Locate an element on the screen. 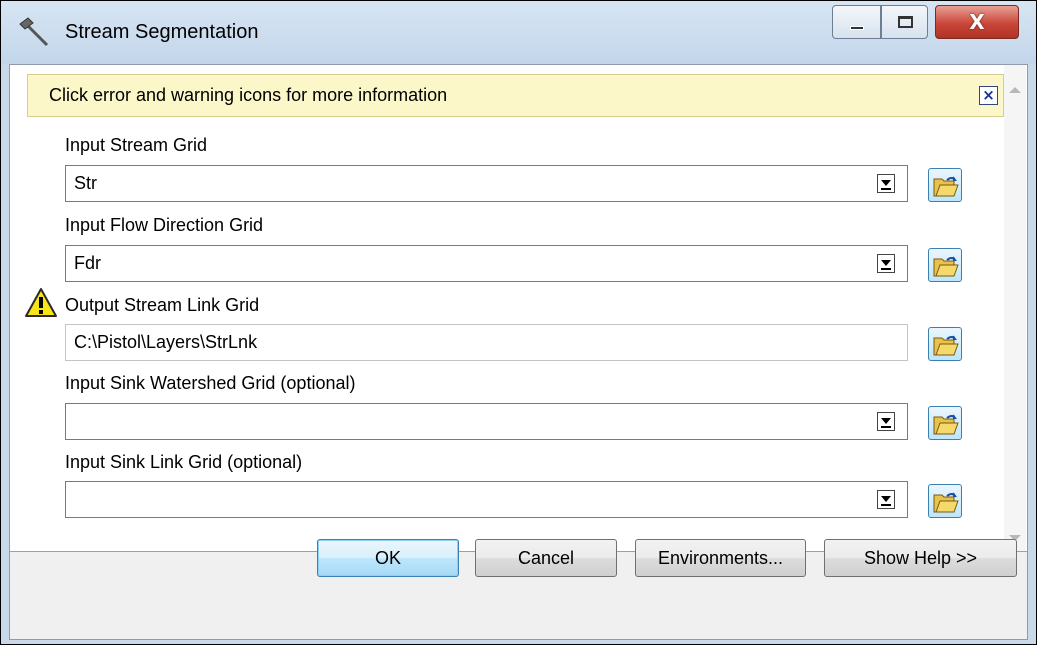 This screenshot has height=645, width=1037. minimize-icon is located at coordinates (857, 28).